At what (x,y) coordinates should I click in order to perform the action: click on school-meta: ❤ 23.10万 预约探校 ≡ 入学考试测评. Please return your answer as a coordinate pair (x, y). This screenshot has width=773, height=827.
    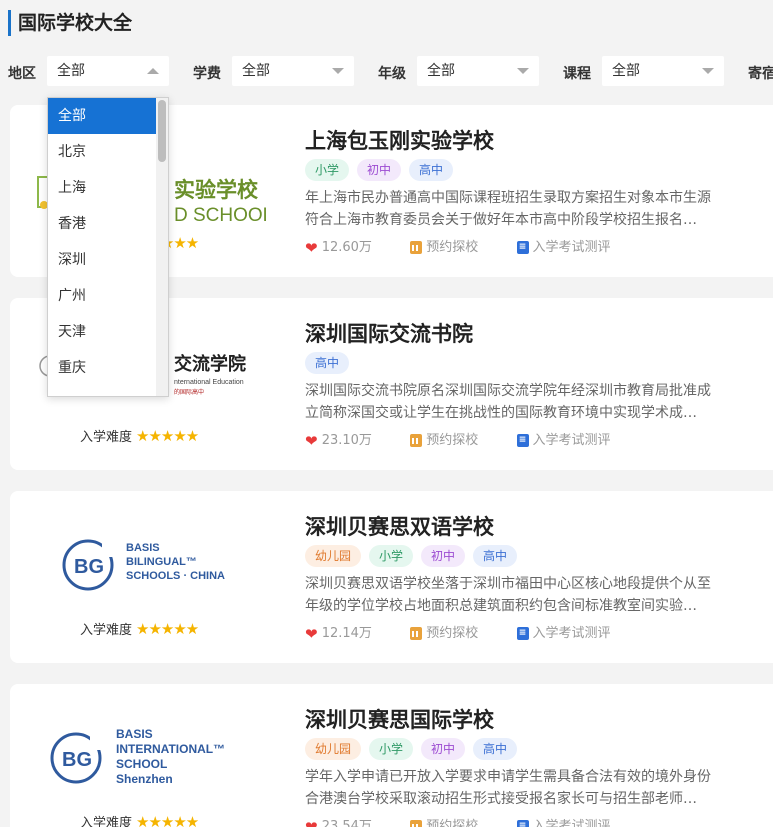
    Looking at the image, I should click on (458, 439).